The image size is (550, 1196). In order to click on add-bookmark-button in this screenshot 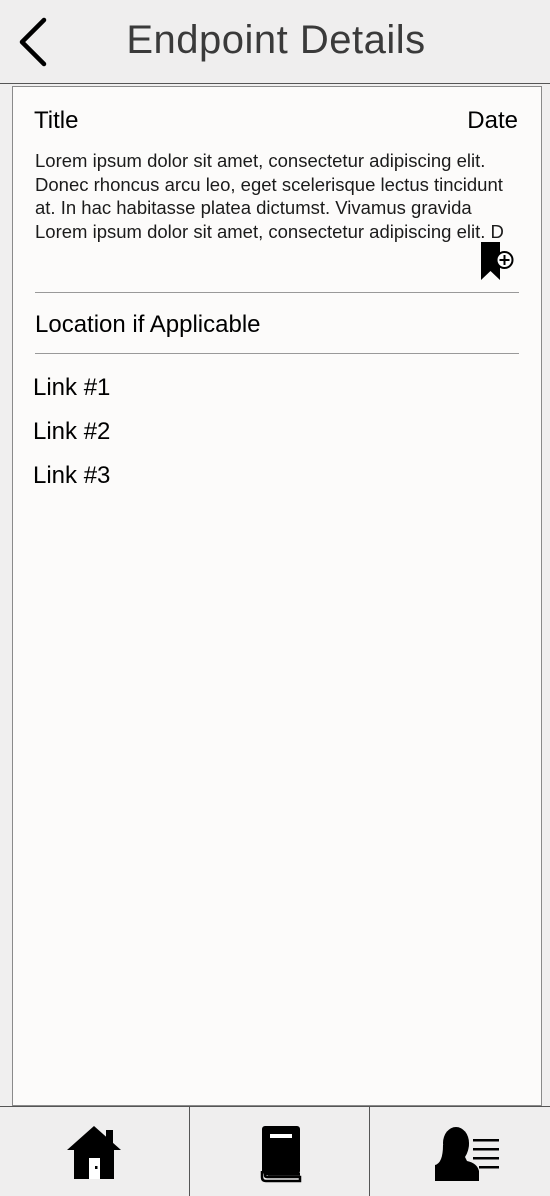, I will do `click(498, 262)`.